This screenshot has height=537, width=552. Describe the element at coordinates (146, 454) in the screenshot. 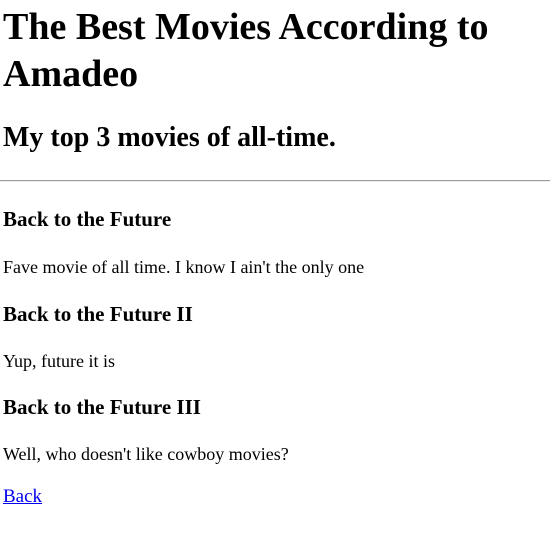

I see `movie-description: Well, who doesn't like cowboy movies?` at that location.